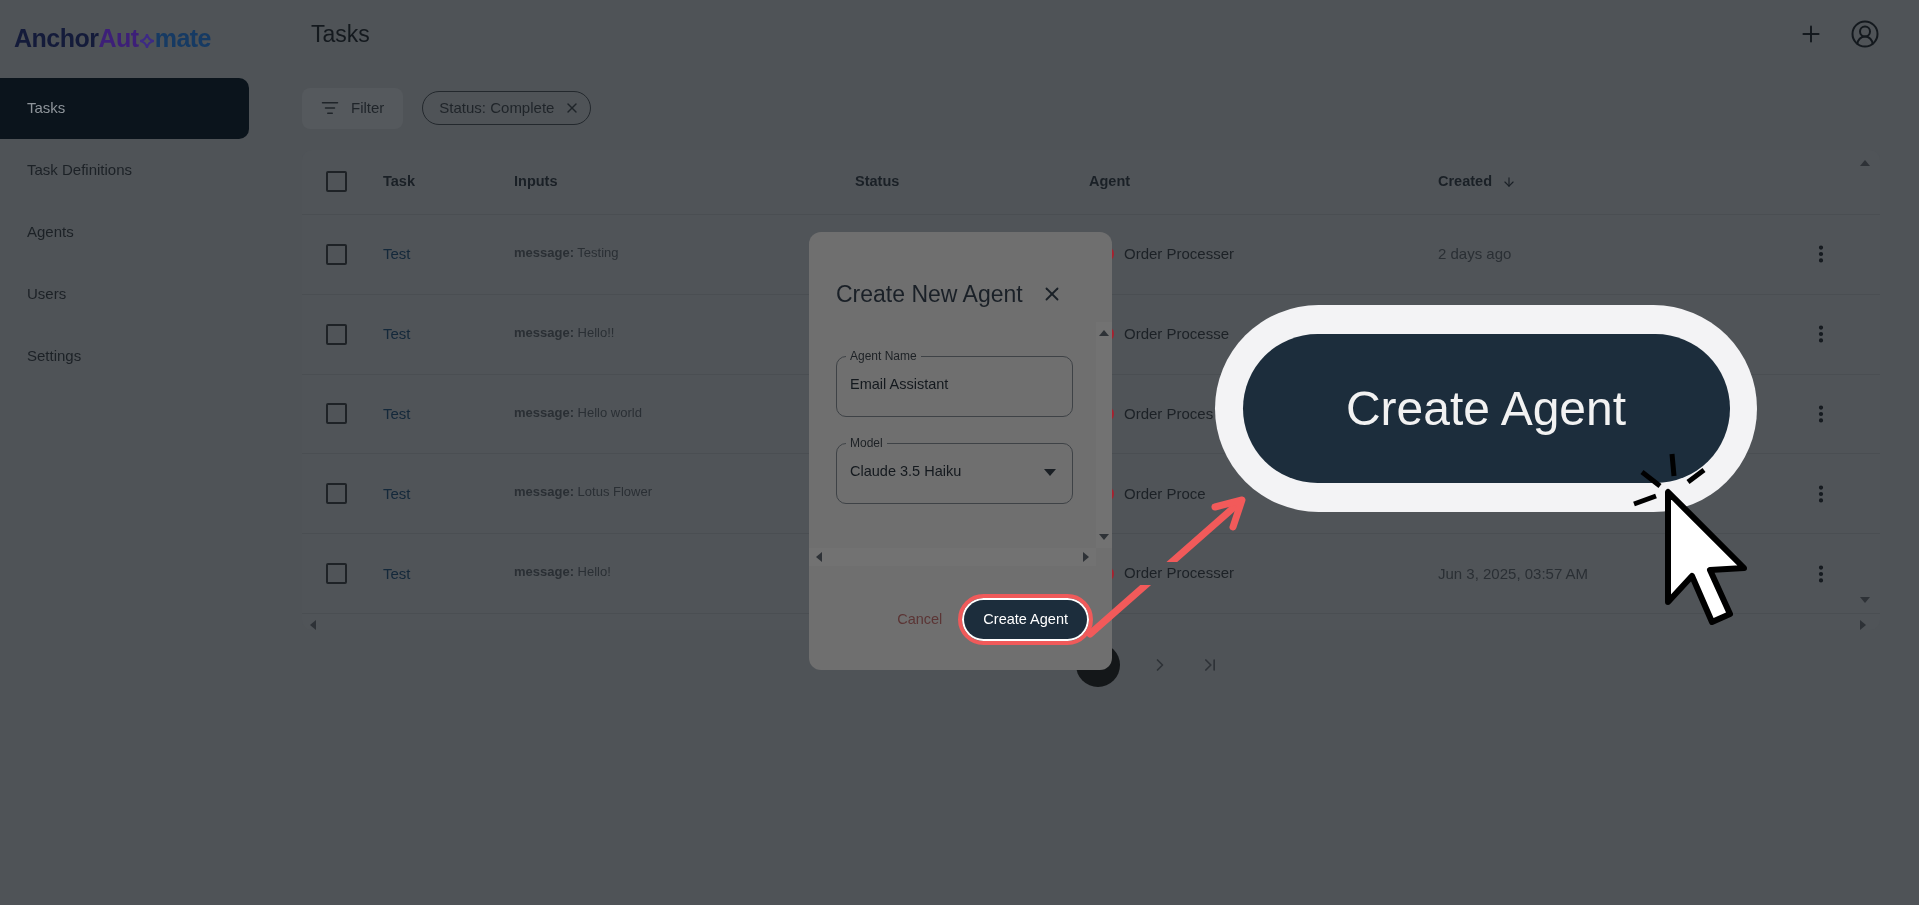 Image resolution: width=1919 pixels, height=905 pixels. Describe the element at coordinates (1509, 181) in the screenshot. I see `sort-arrow-icon` at that location.